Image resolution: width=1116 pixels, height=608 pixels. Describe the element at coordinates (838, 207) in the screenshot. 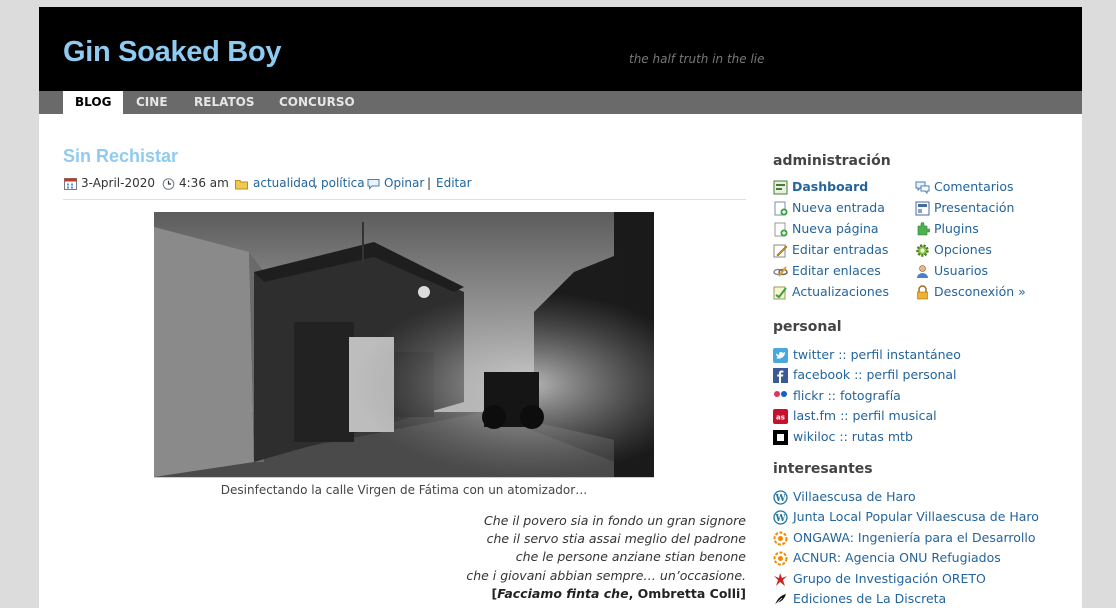

I see `admin-new-post-label: Nueva entrada` at that location.